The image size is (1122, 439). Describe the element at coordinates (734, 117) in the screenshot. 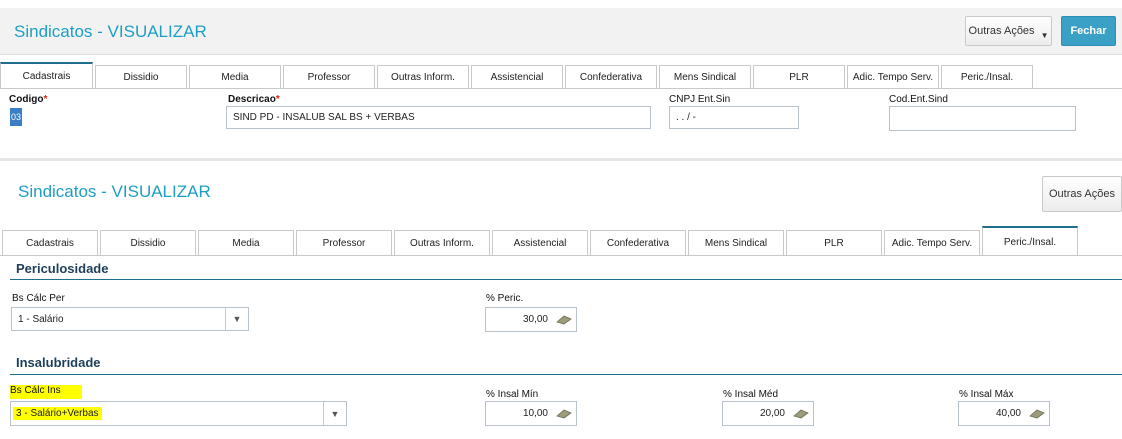

I see `cnpj-field: . . / -` at that location.